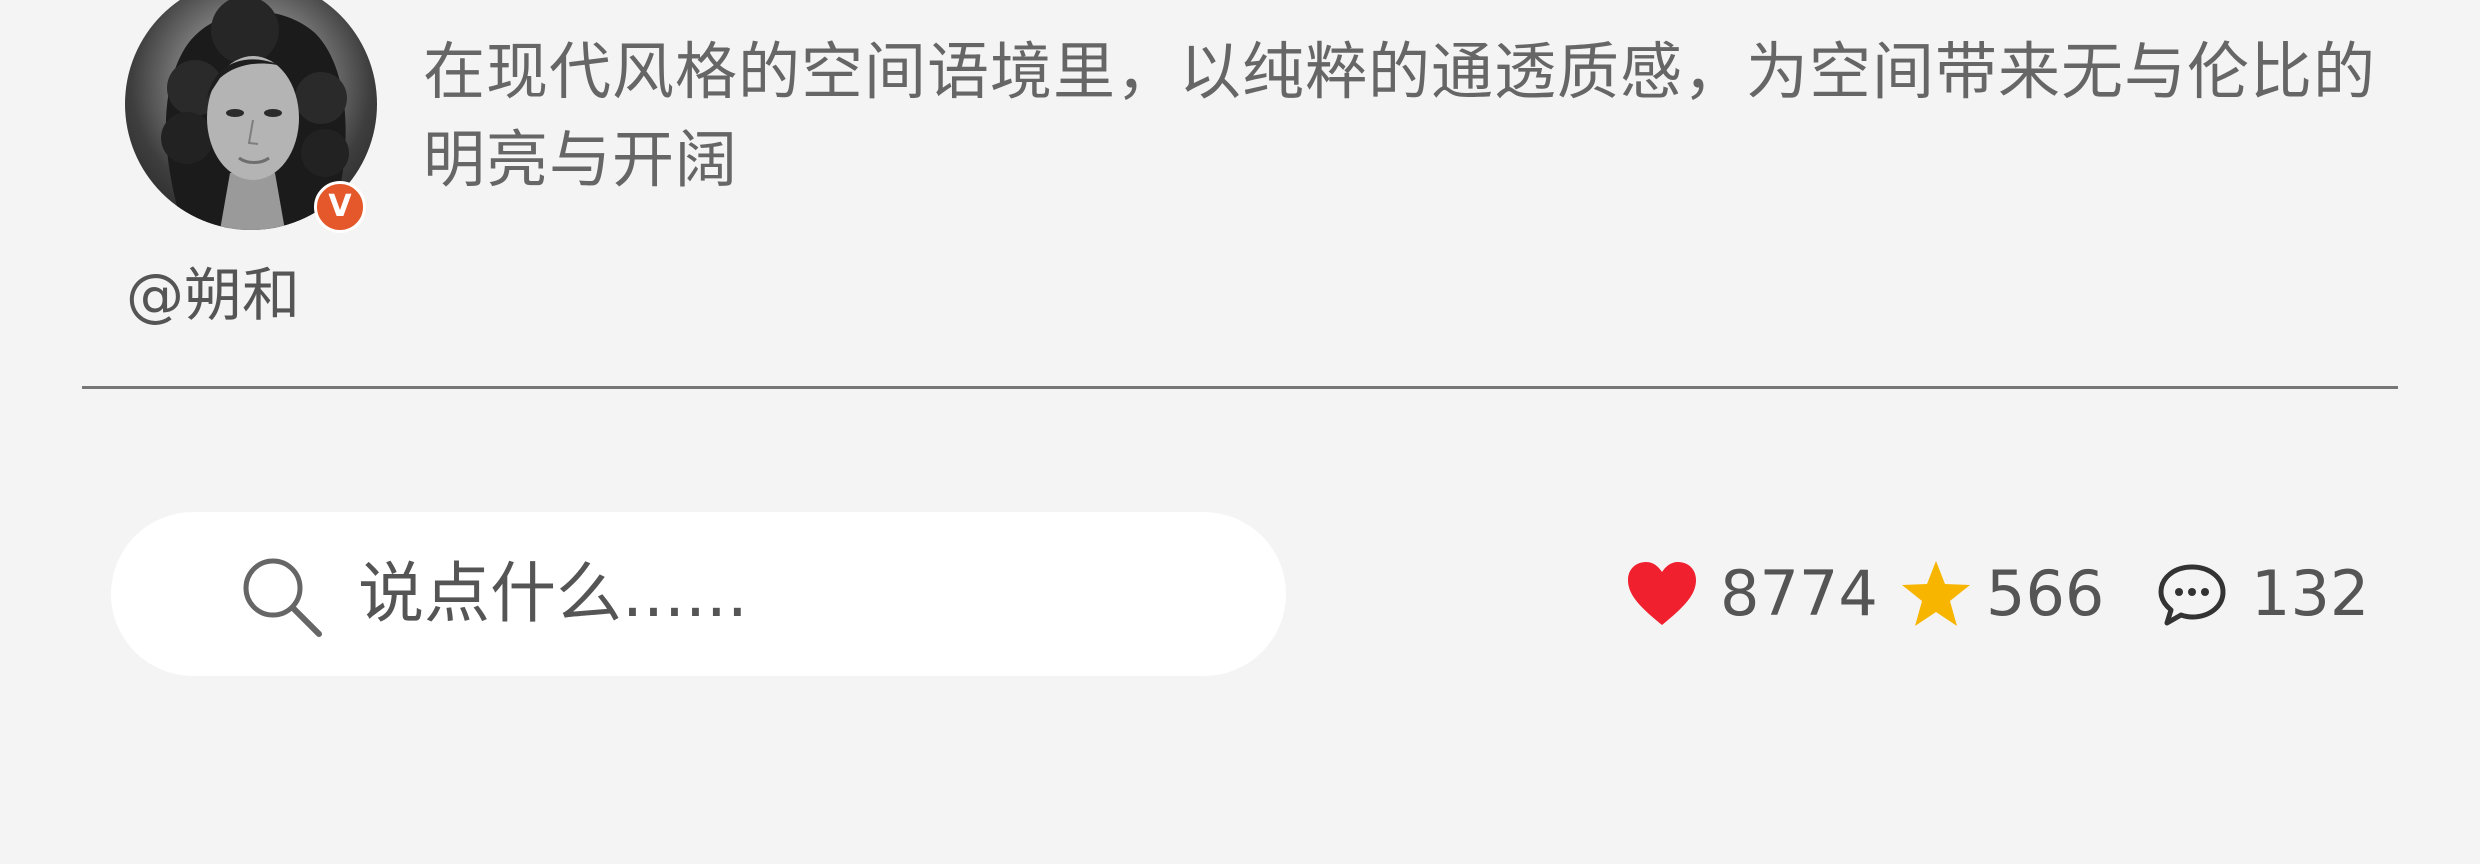  What do you see at coordinates (1799, 593) in the screenshot?
I see `like-count: 8774` at bounding box center [1799, 593].